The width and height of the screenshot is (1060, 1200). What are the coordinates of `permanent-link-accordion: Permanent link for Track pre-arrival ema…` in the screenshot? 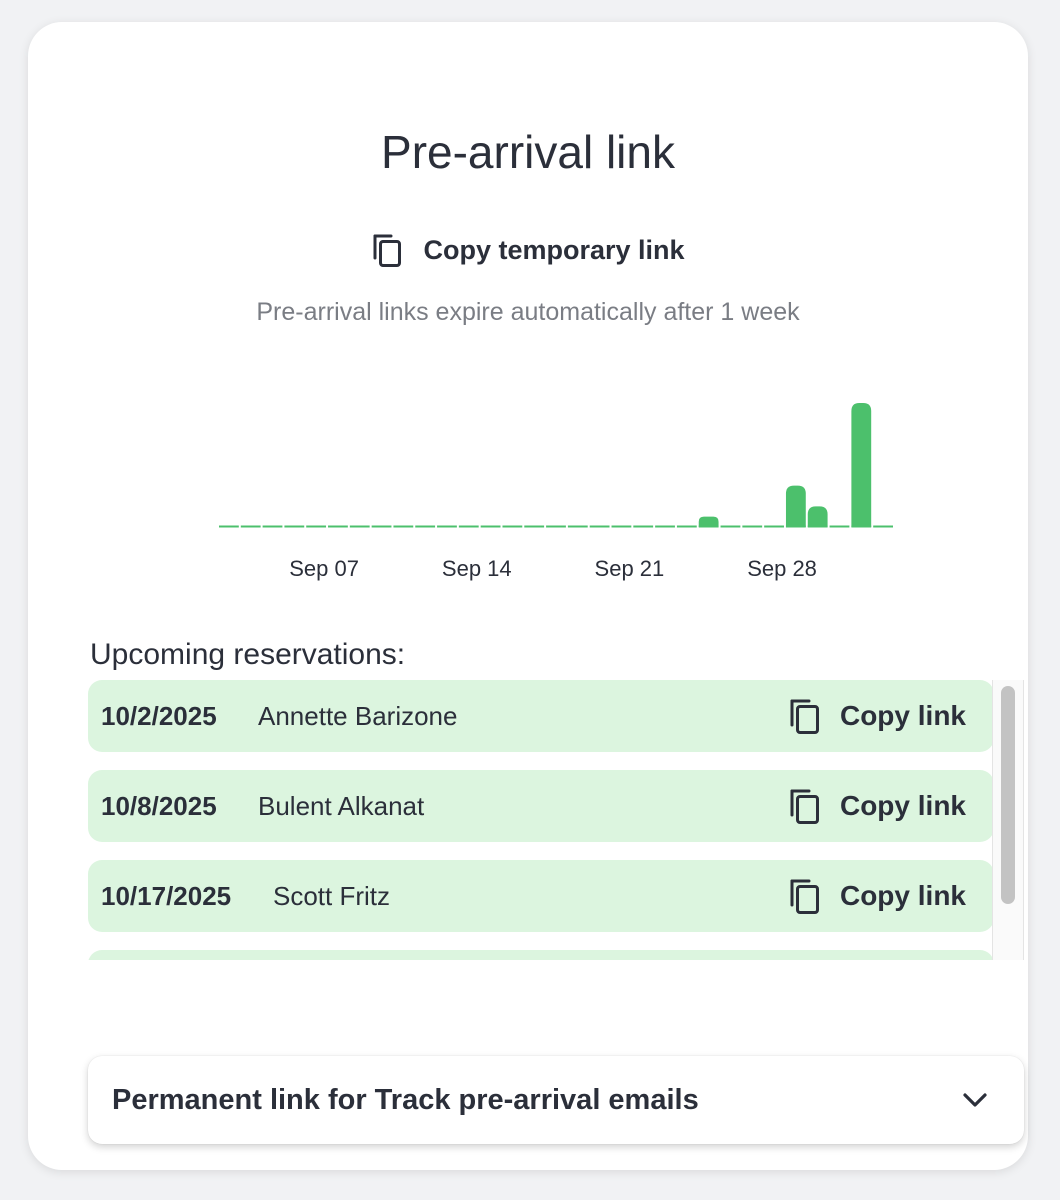 It's located at (556, 1100).